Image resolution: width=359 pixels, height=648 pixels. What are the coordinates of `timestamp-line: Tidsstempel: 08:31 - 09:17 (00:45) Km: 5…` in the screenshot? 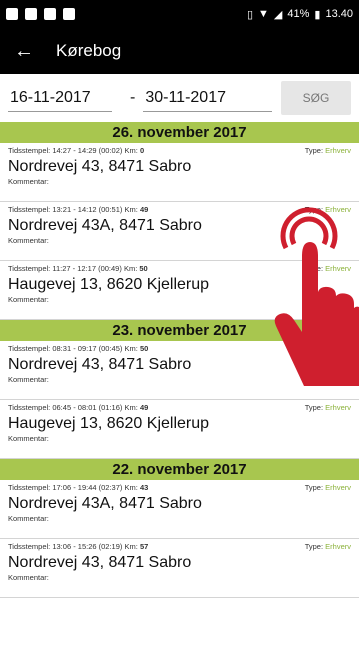 It's located at (78, 348).